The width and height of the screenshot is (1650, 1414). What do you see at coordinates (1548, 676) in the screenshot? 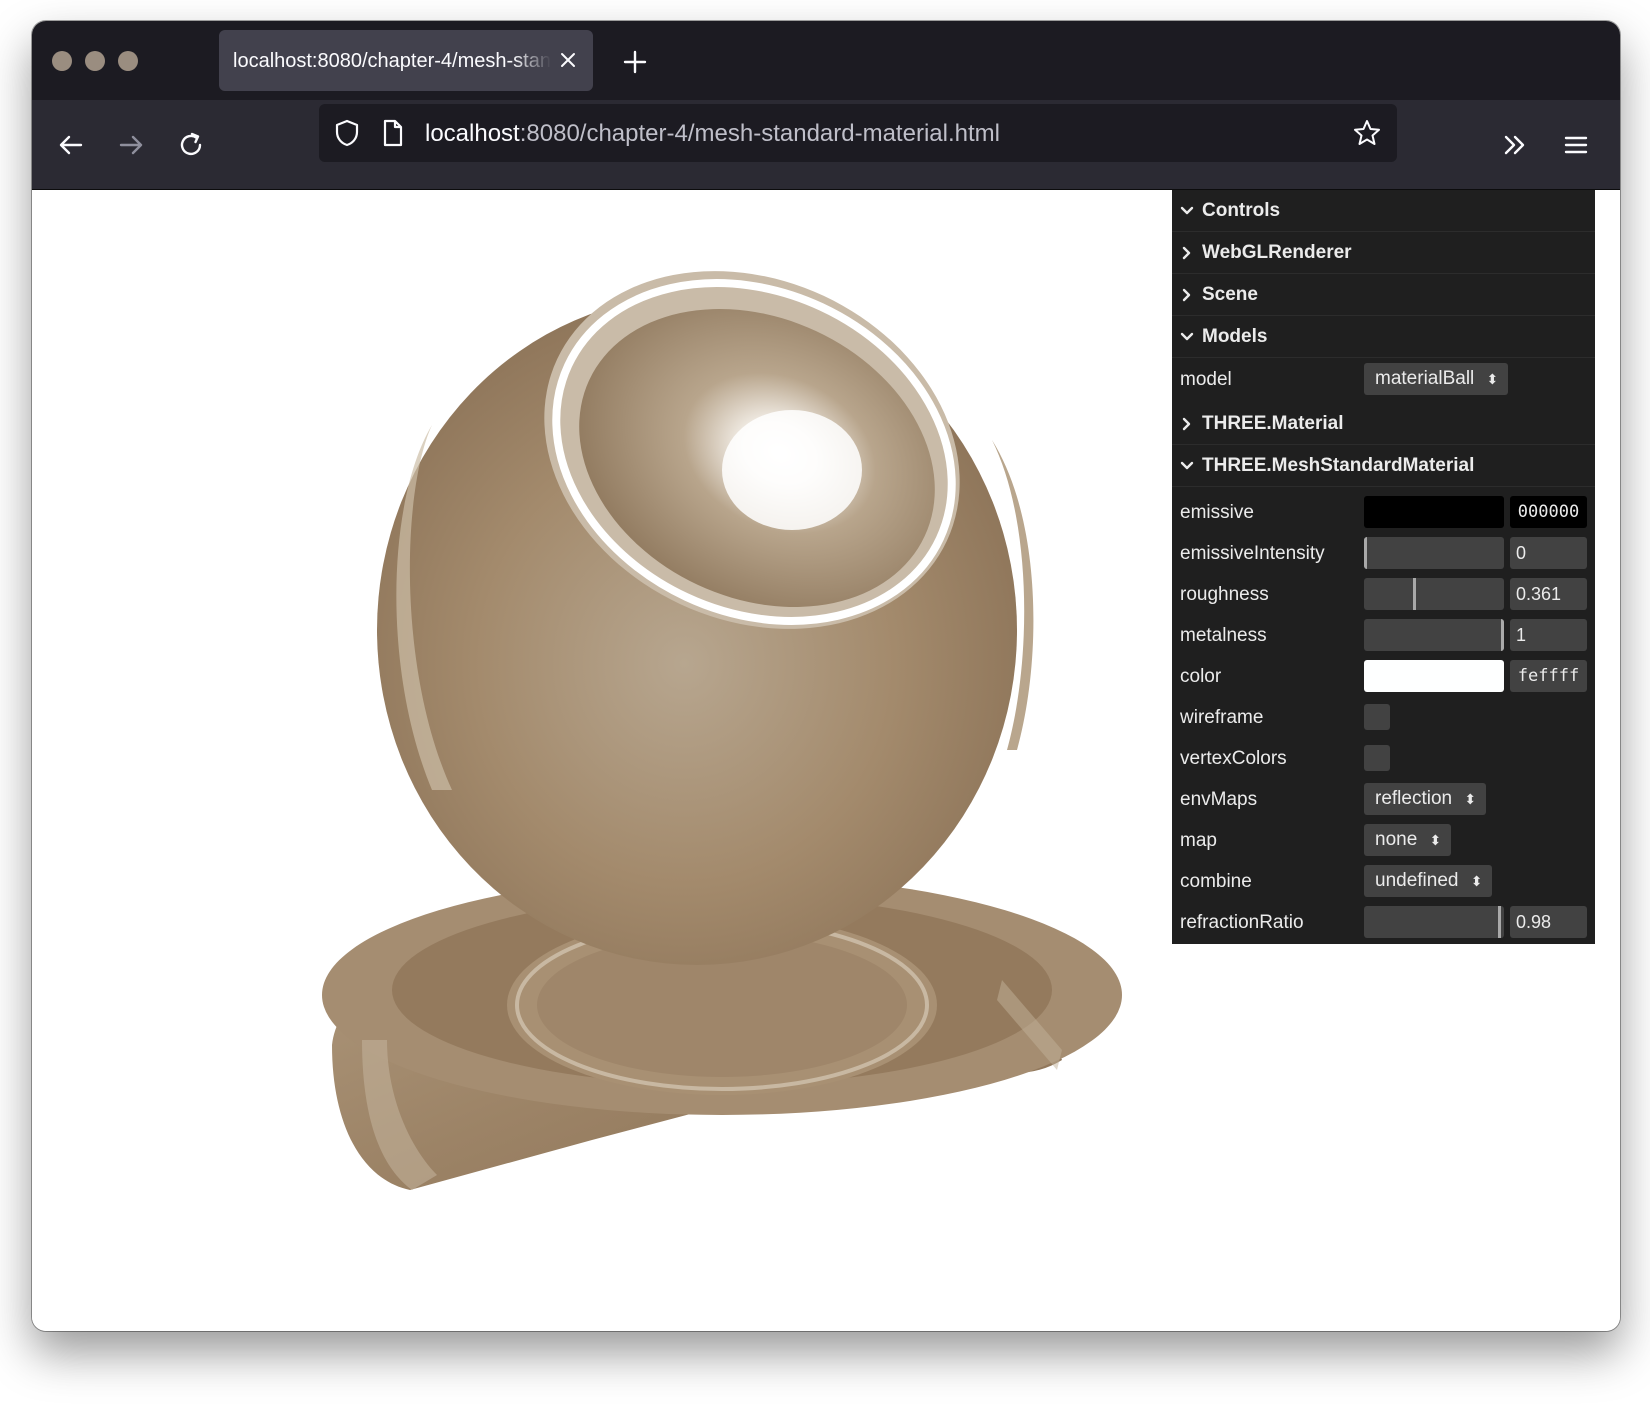
I see `color-hex-input: feffff` at bounding box center [1548, 676].